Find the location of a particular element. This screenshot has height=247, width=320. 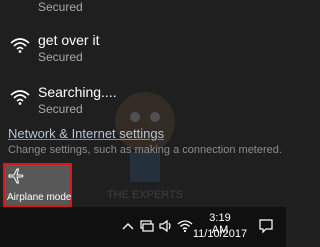

watermark-text: THE EXPERTS is located at coordinates (145, 195).